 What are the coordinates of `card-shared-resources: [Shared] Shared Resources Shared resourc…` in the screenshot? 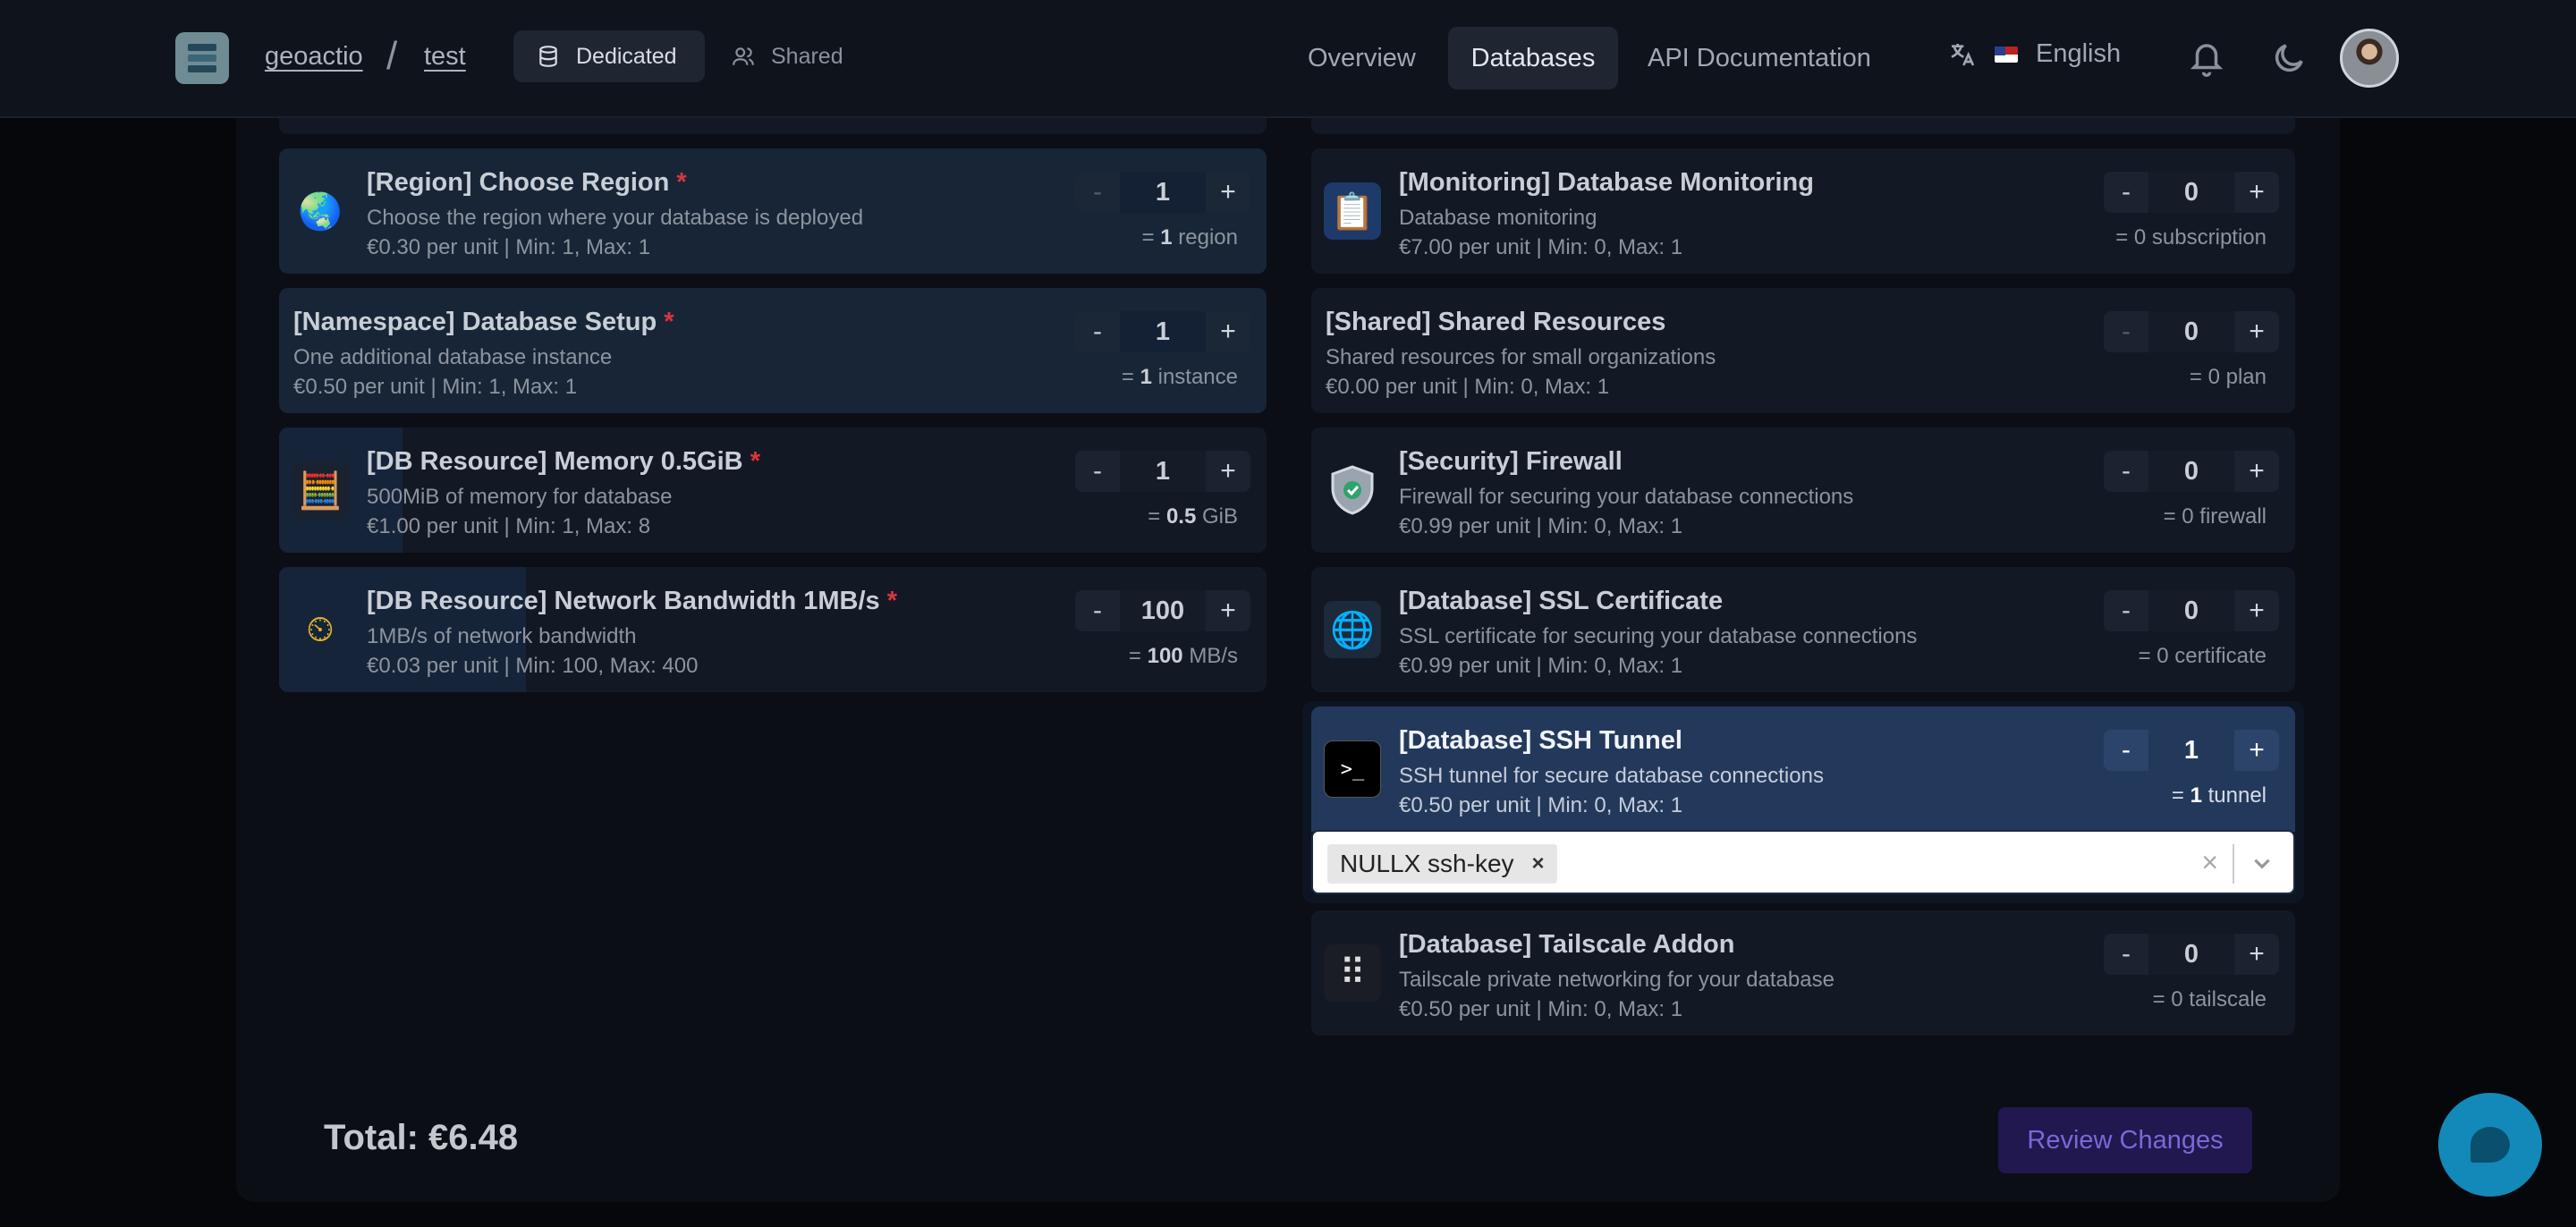 It's located at (1803, 350).